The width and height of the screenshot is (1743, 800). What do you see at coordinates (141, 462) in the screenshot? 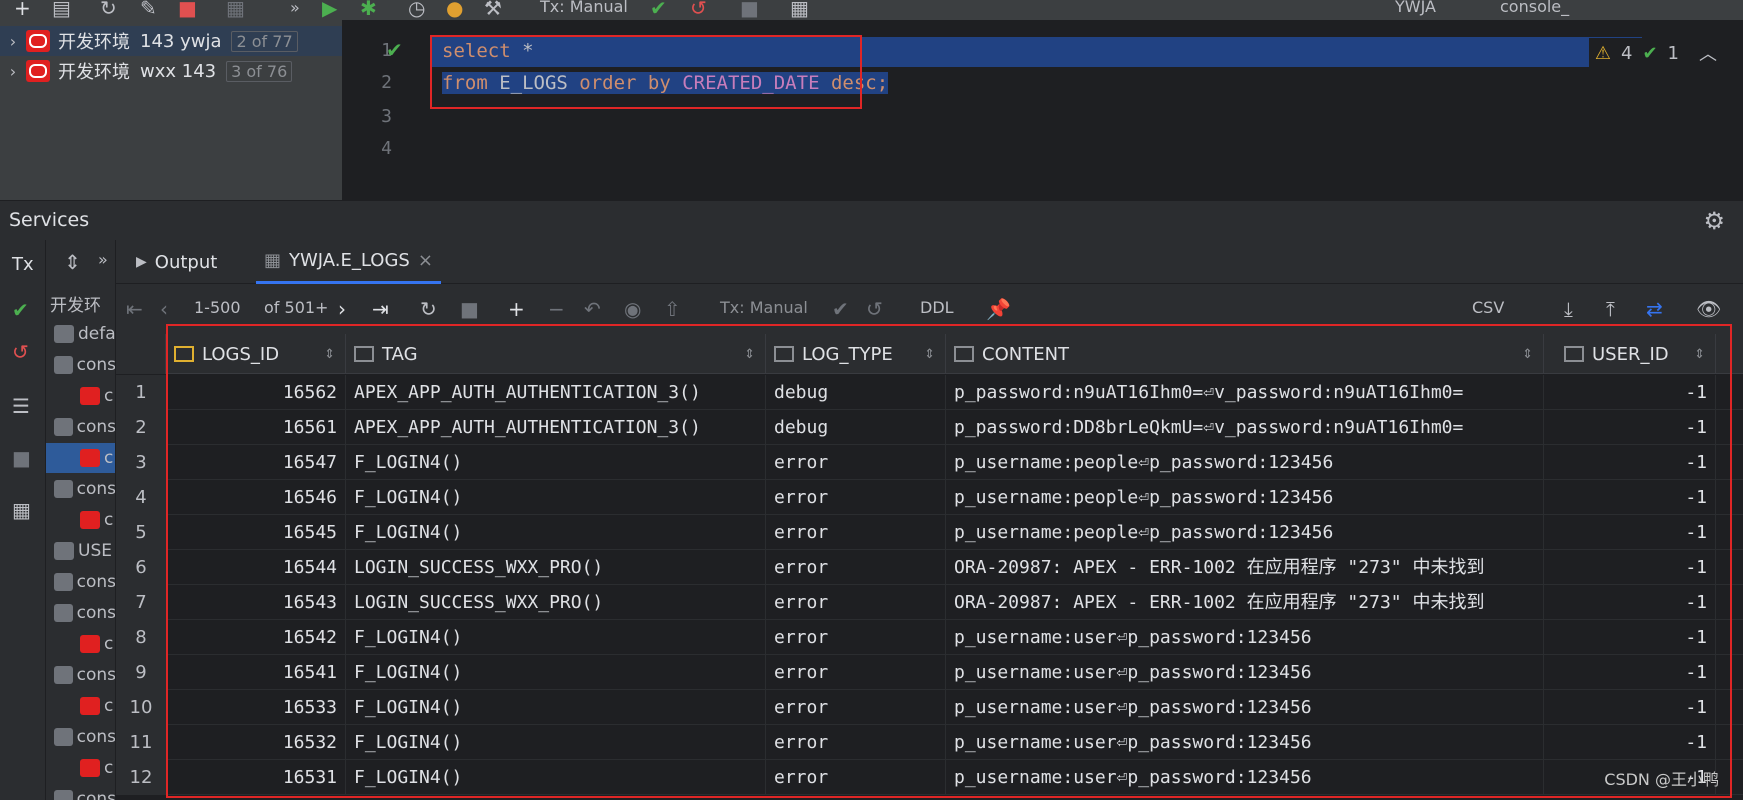
I see `row-number: 3` at bounding box center [141, 462].